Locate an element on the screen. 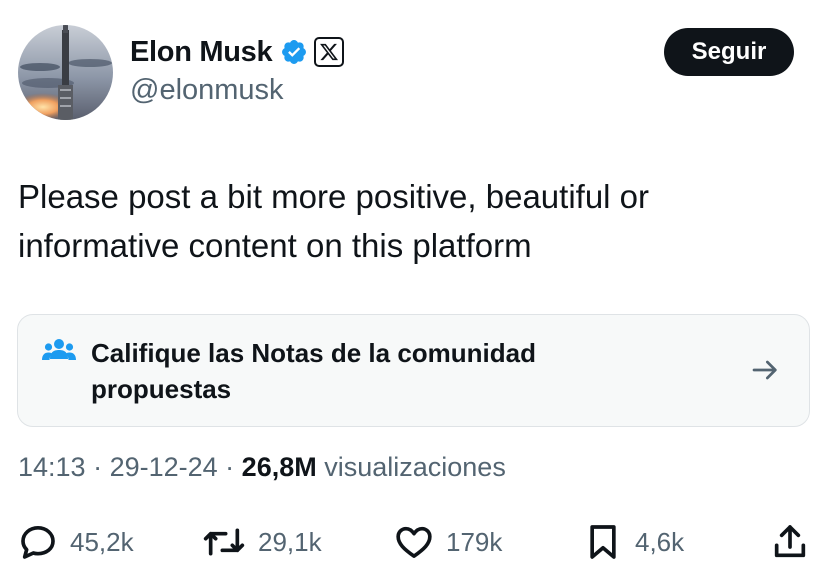 The image size is (828, 574). avatar-image is located at coordinates (65, 72).